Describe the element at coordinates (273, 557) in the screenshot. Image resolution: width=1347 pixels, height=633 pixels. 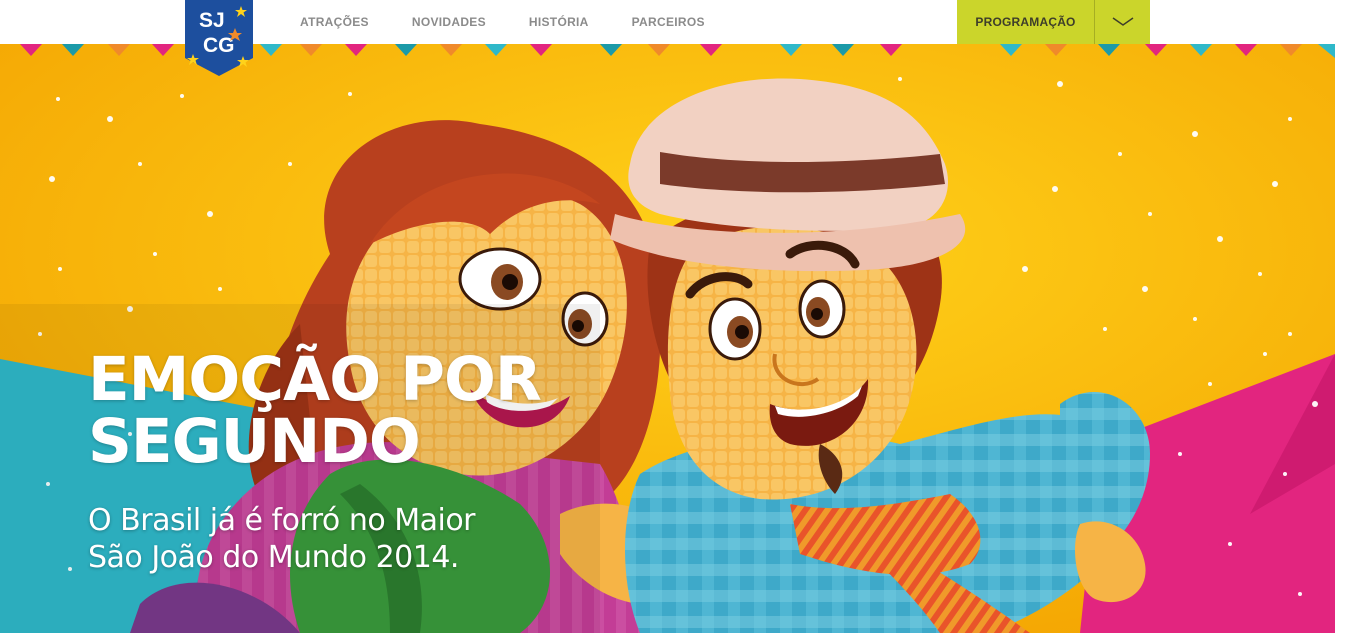
I see `hero-subline-line2: São João do Mundo 2014.` at that location.